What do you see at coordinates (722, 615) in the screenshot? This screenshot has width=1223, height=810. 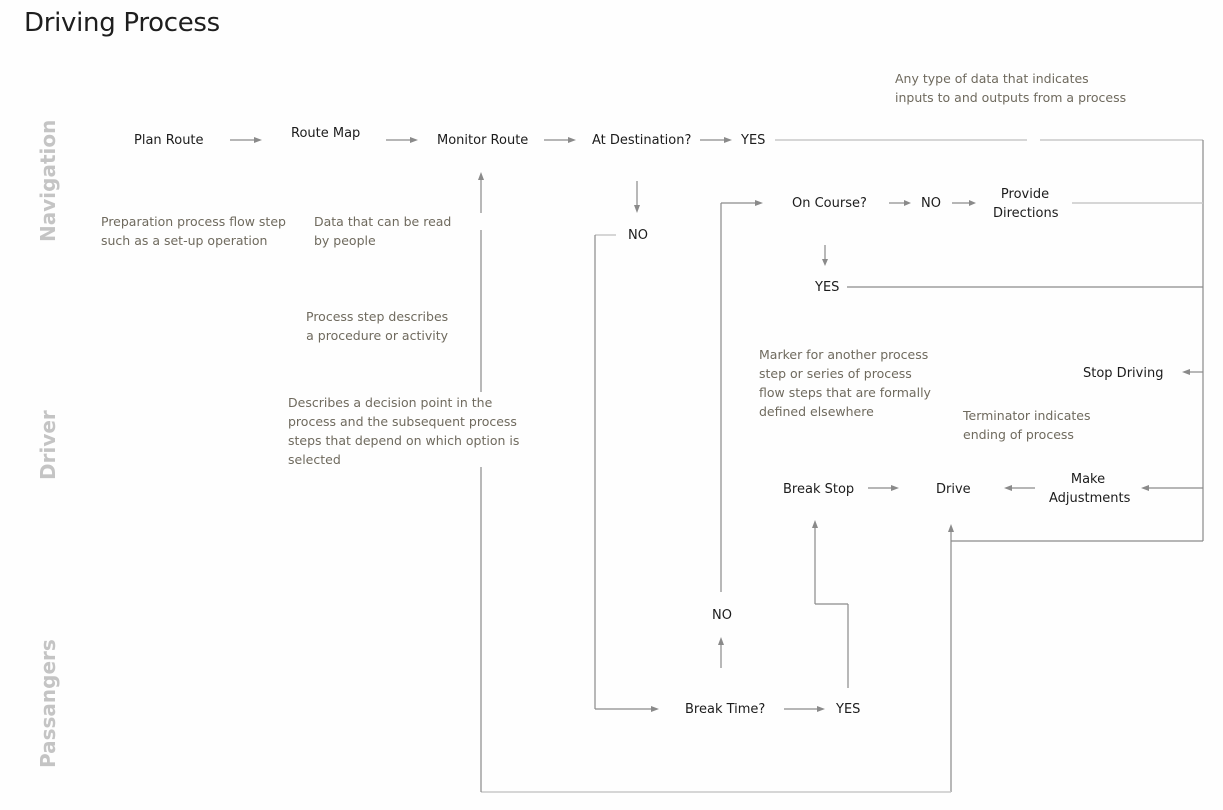 I see `node-break-time-no: NO` at bounding box center [722, 615].